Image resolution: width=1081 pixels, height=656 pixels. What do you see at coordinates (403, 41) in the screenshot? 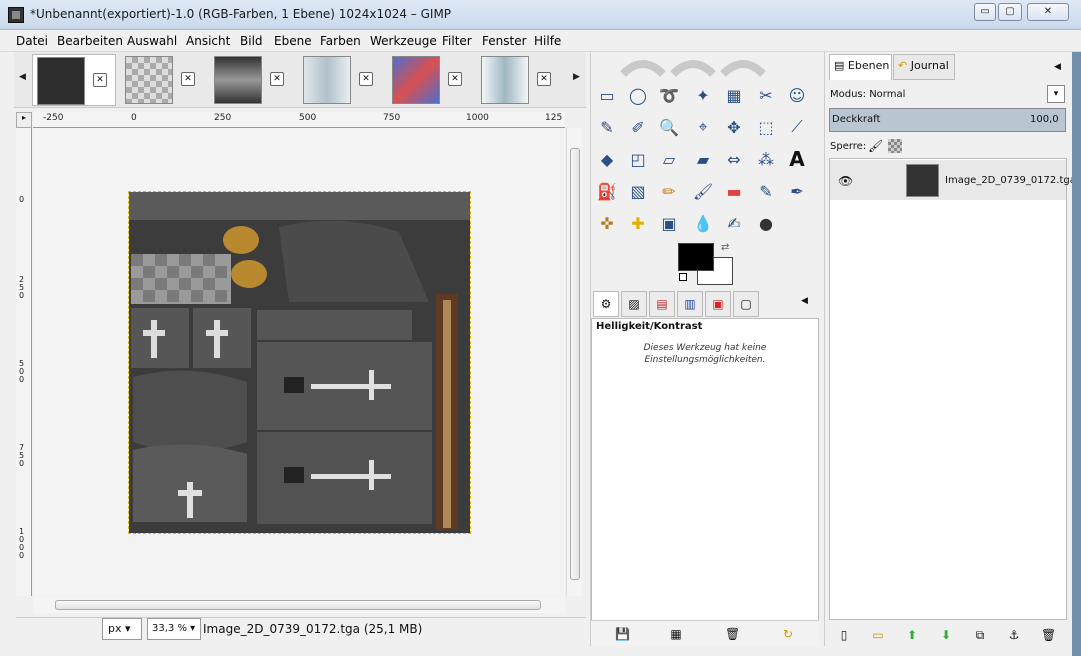
I see `menu-werkzeuge: Werkzeuge` at bounding box center [403, 41].